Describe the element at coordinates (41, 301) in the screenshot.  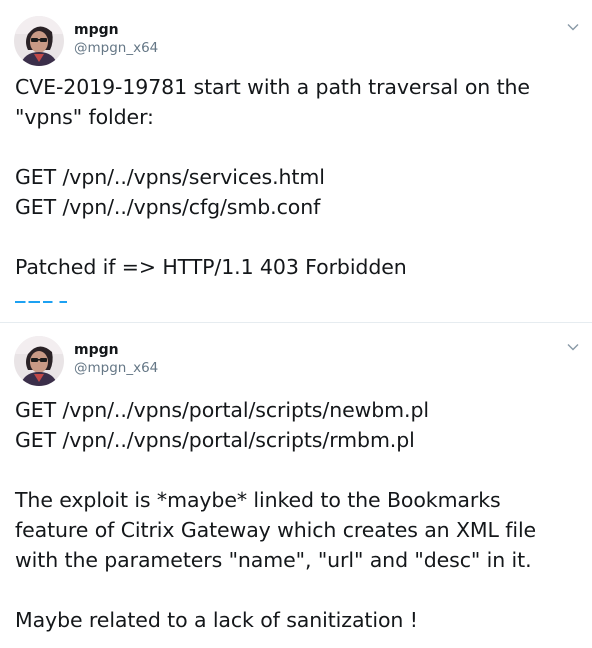
I see `translate-link-fragment` at that location.